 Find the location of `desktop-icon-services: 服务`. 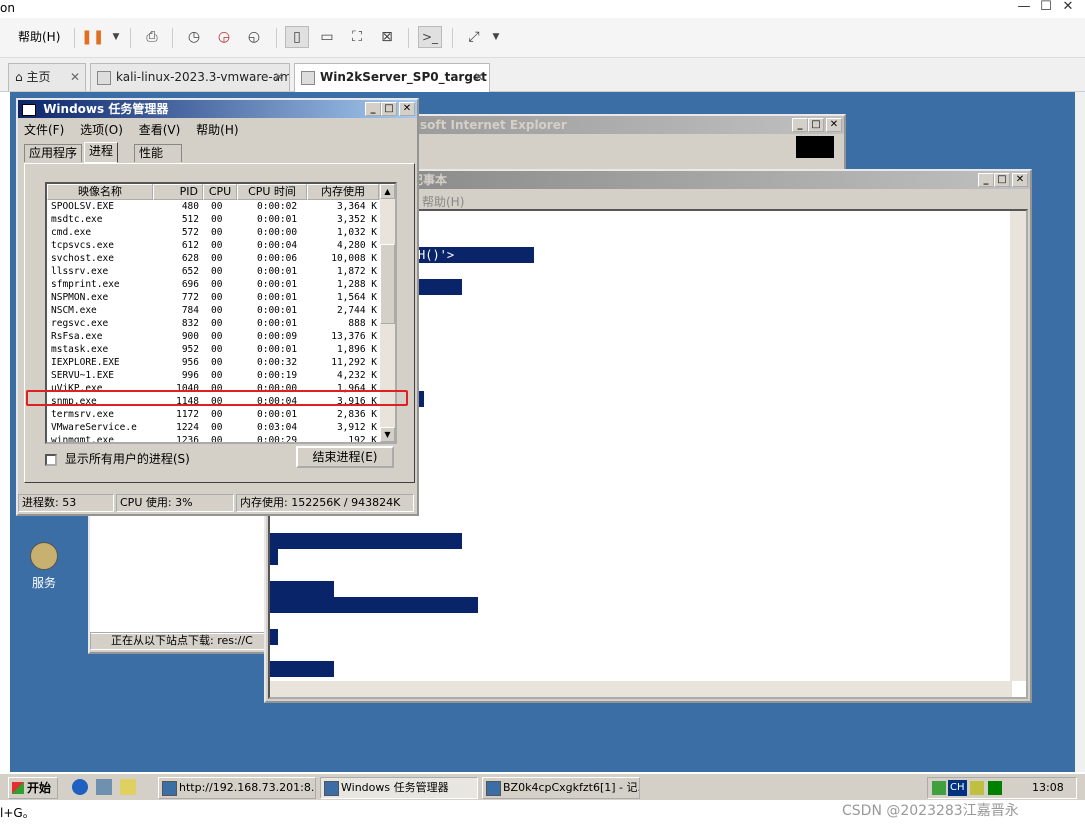

desktop-icon-services: 服务 is located at coordinates (44, 566).